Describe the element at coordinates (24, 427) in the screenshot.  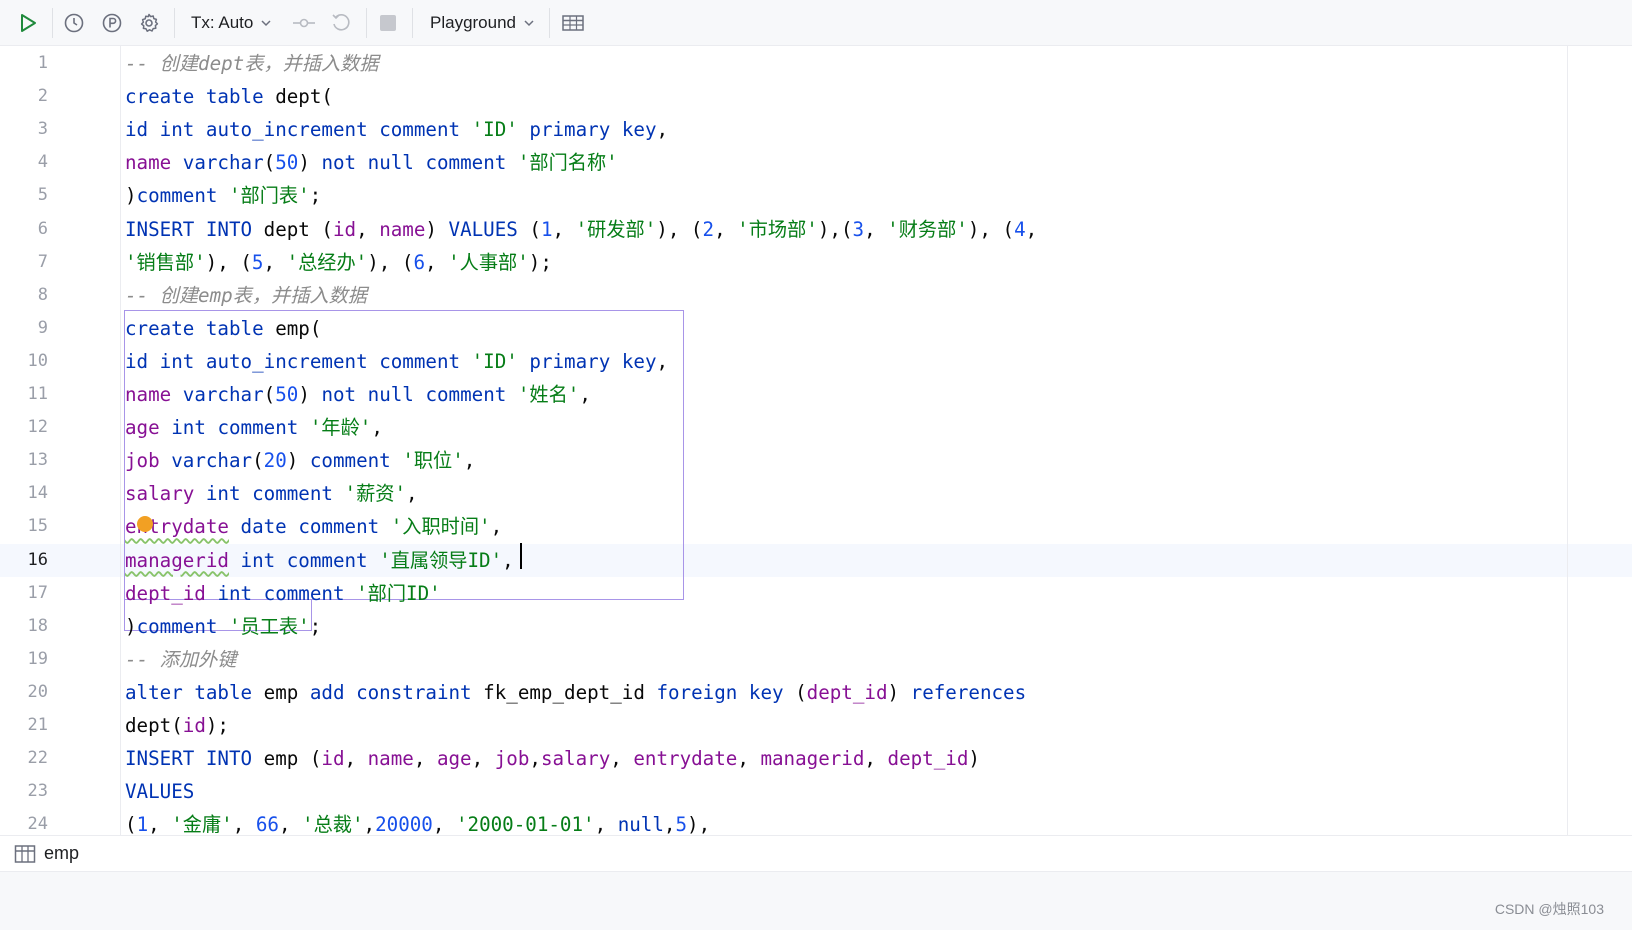
I see `line-number: 12` at that location.